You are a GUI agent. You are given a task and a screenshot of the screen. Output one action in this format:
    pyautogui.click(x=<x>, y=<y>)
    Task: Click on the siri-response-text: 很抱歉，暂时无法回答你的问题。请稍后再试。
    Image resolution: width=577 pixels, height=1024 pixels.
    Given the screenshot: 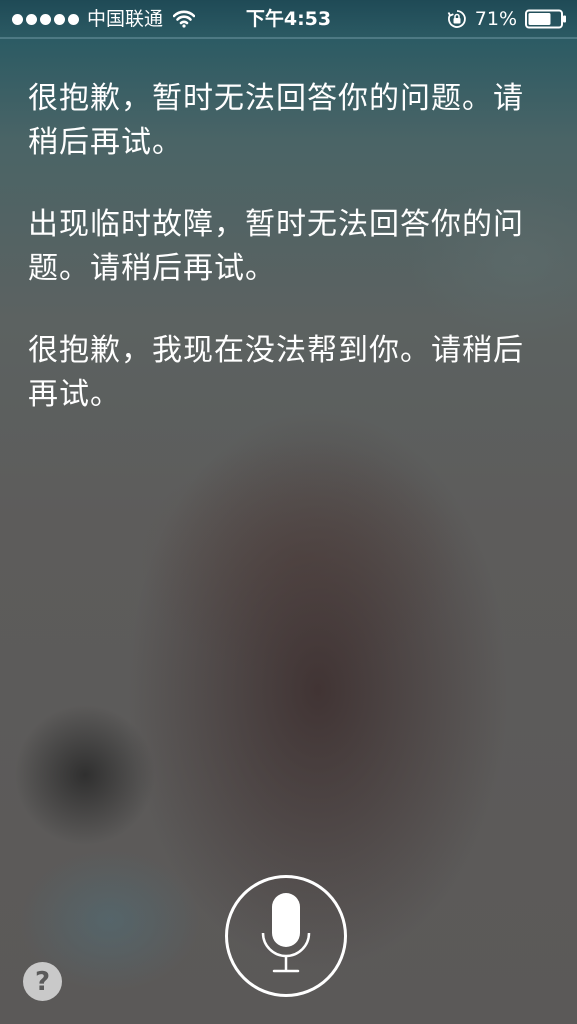 What is the action you would take?
    pyautogui.click(x=276, y=120)
    